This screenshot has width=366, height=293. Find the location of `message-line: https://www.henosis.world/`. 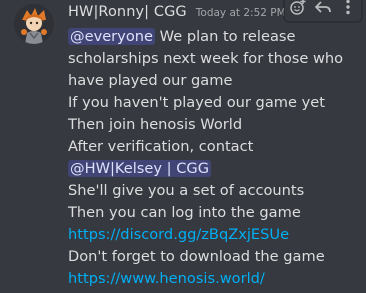

message-line: https://www.henosis.world/ is located at coordinates (214, 279).